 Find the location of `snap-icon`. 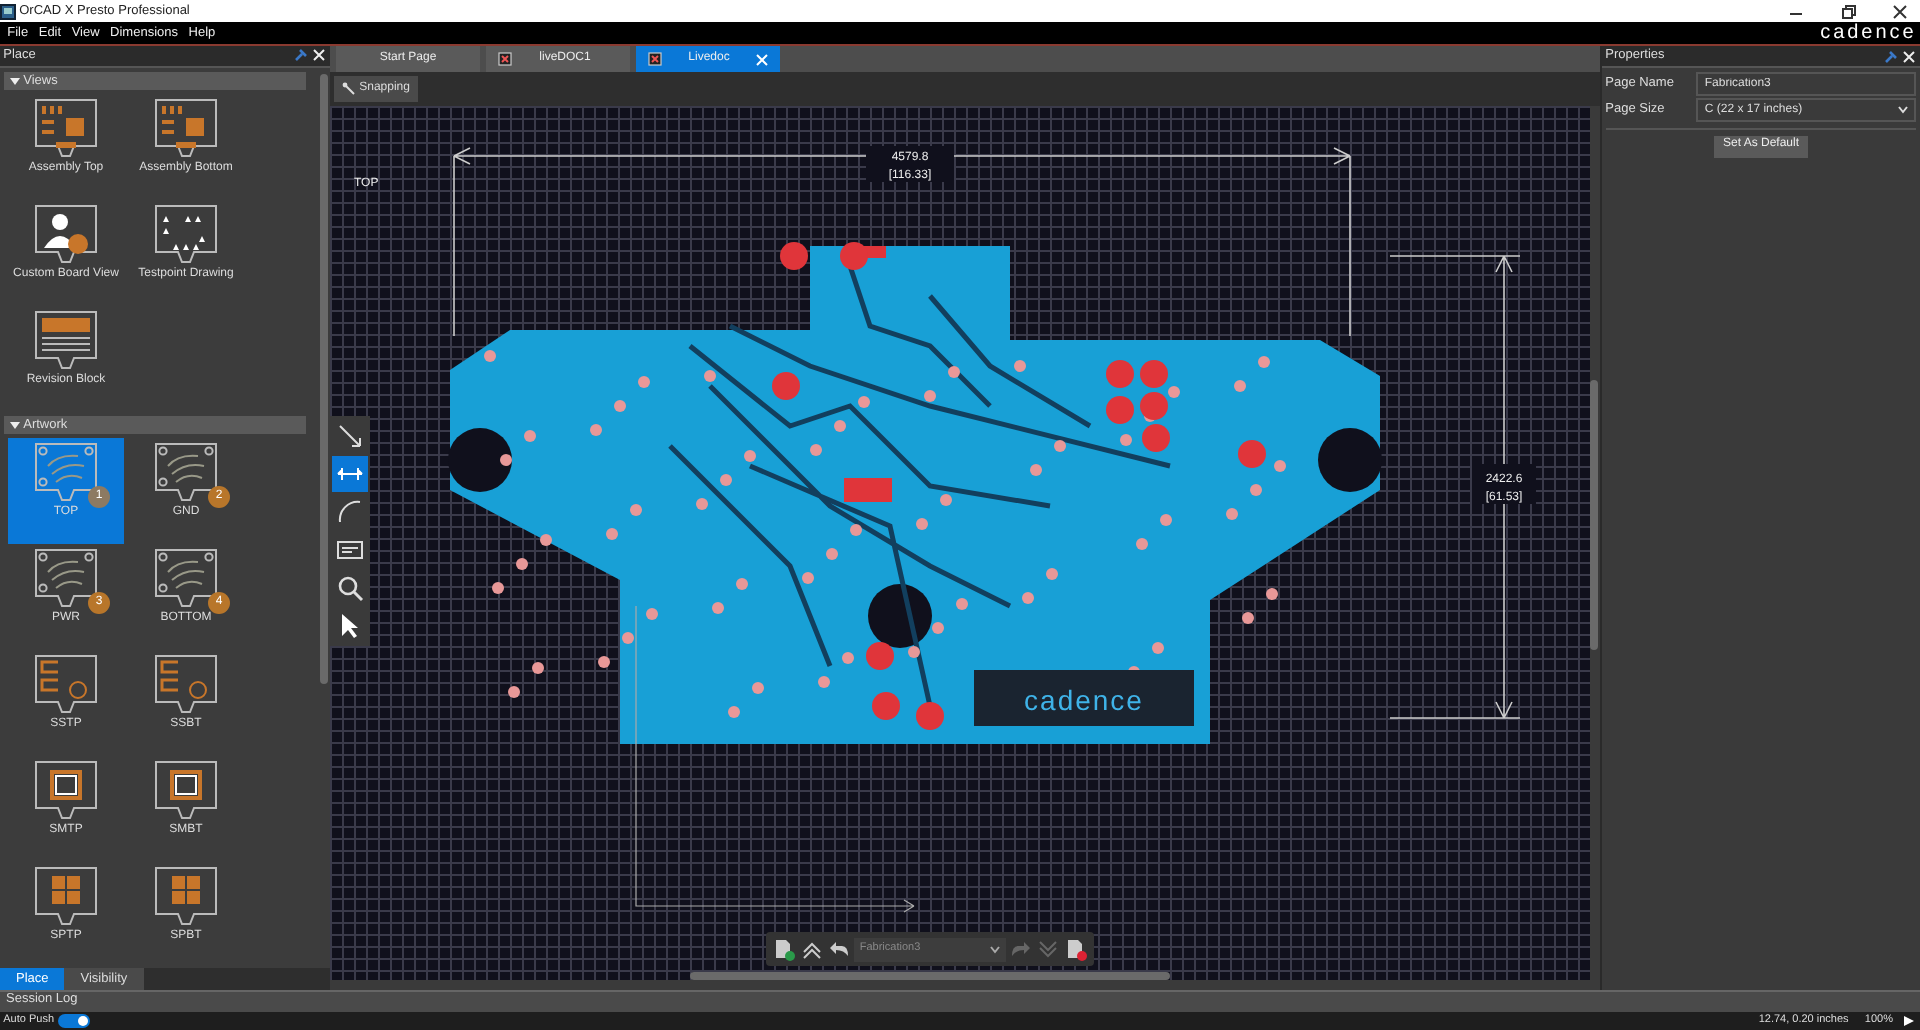

snap-icon is located at coordinates (349, 89).